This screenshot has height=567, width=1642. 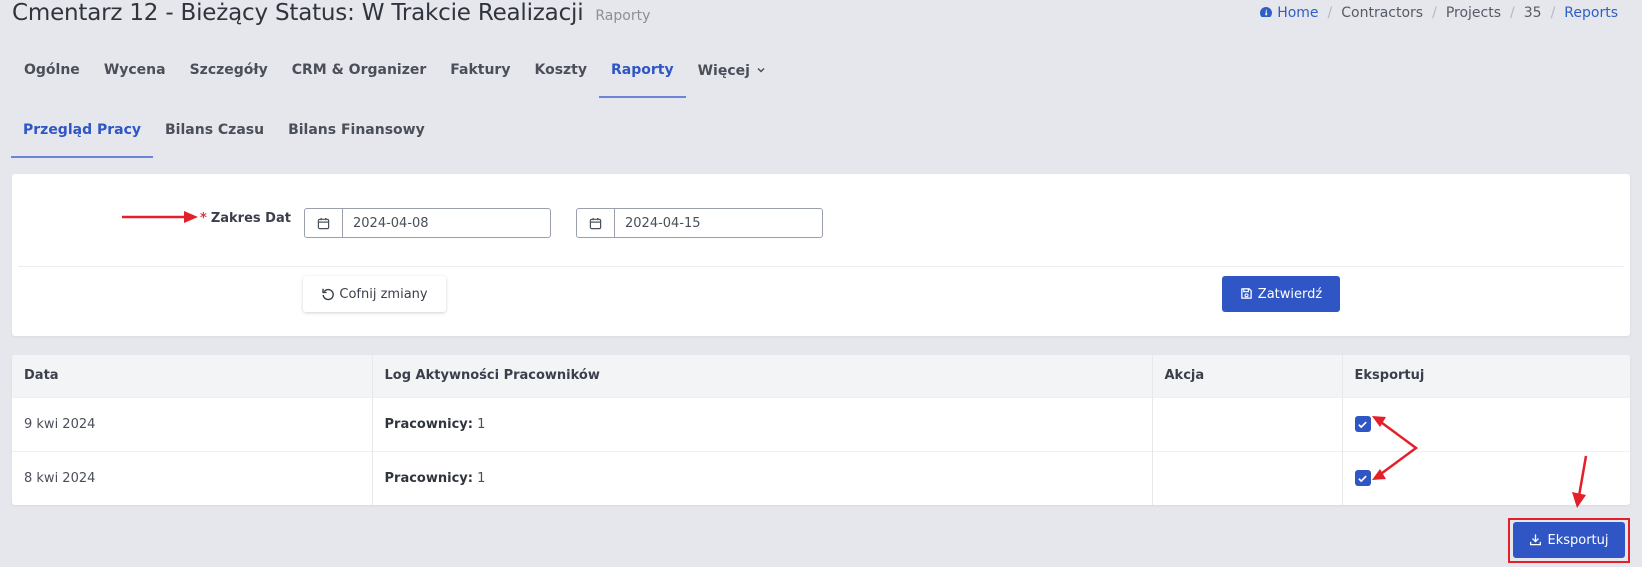 I want to click on chevron-down-icon, so click(x=761, y=67).